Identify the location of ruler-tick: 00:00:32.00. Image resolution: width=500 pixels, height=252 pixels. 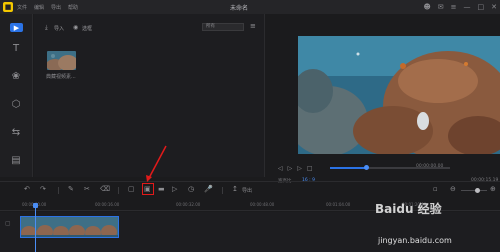
(188, 204).